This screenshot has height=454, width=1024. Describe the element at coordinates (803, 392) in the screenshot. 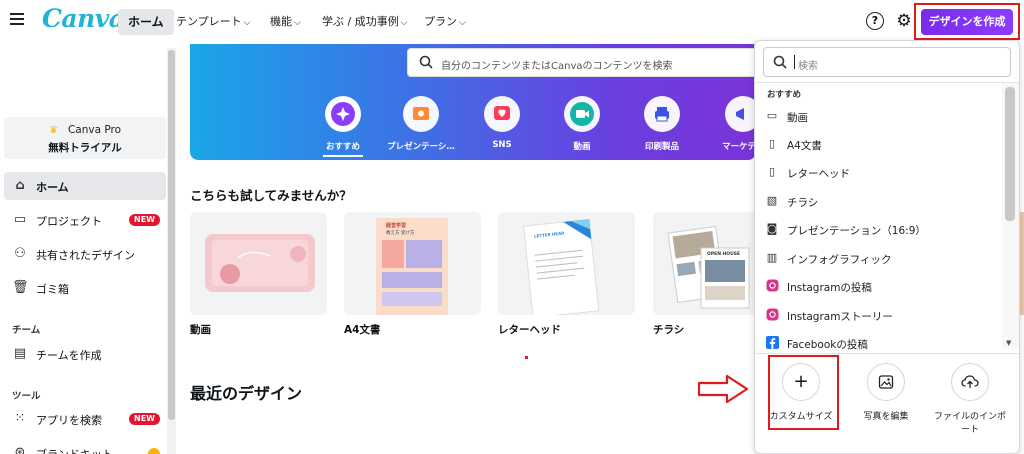

I see `custom-size-highlight` at that location.